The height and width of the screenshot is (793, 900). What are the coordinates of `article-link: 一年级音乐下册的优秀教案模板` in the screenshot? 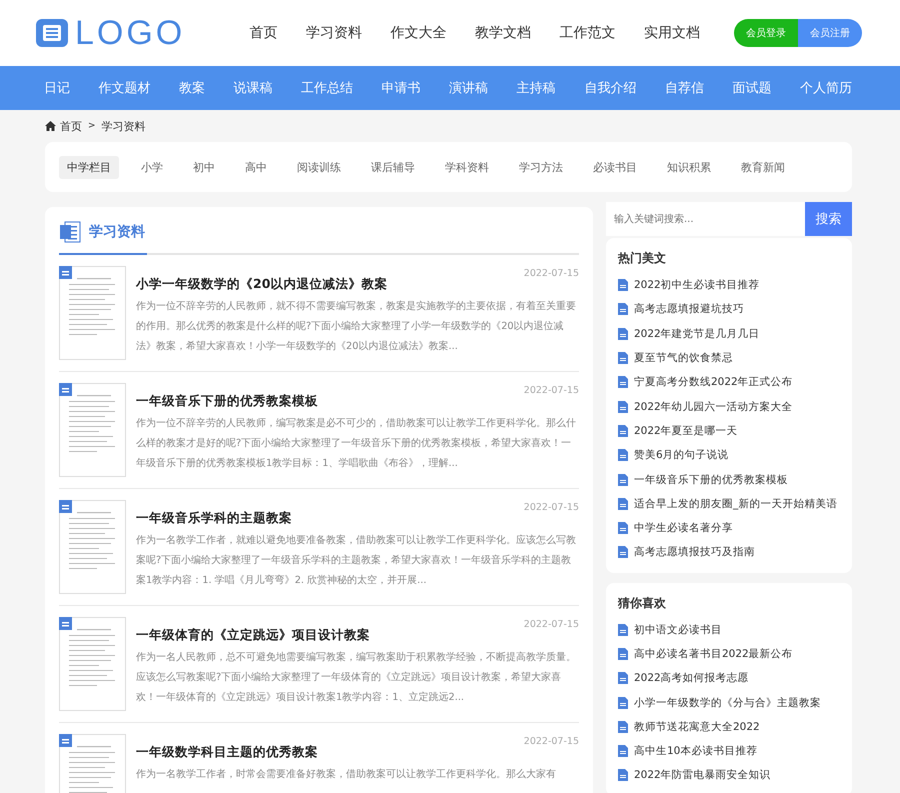 It's located at (711, 479).